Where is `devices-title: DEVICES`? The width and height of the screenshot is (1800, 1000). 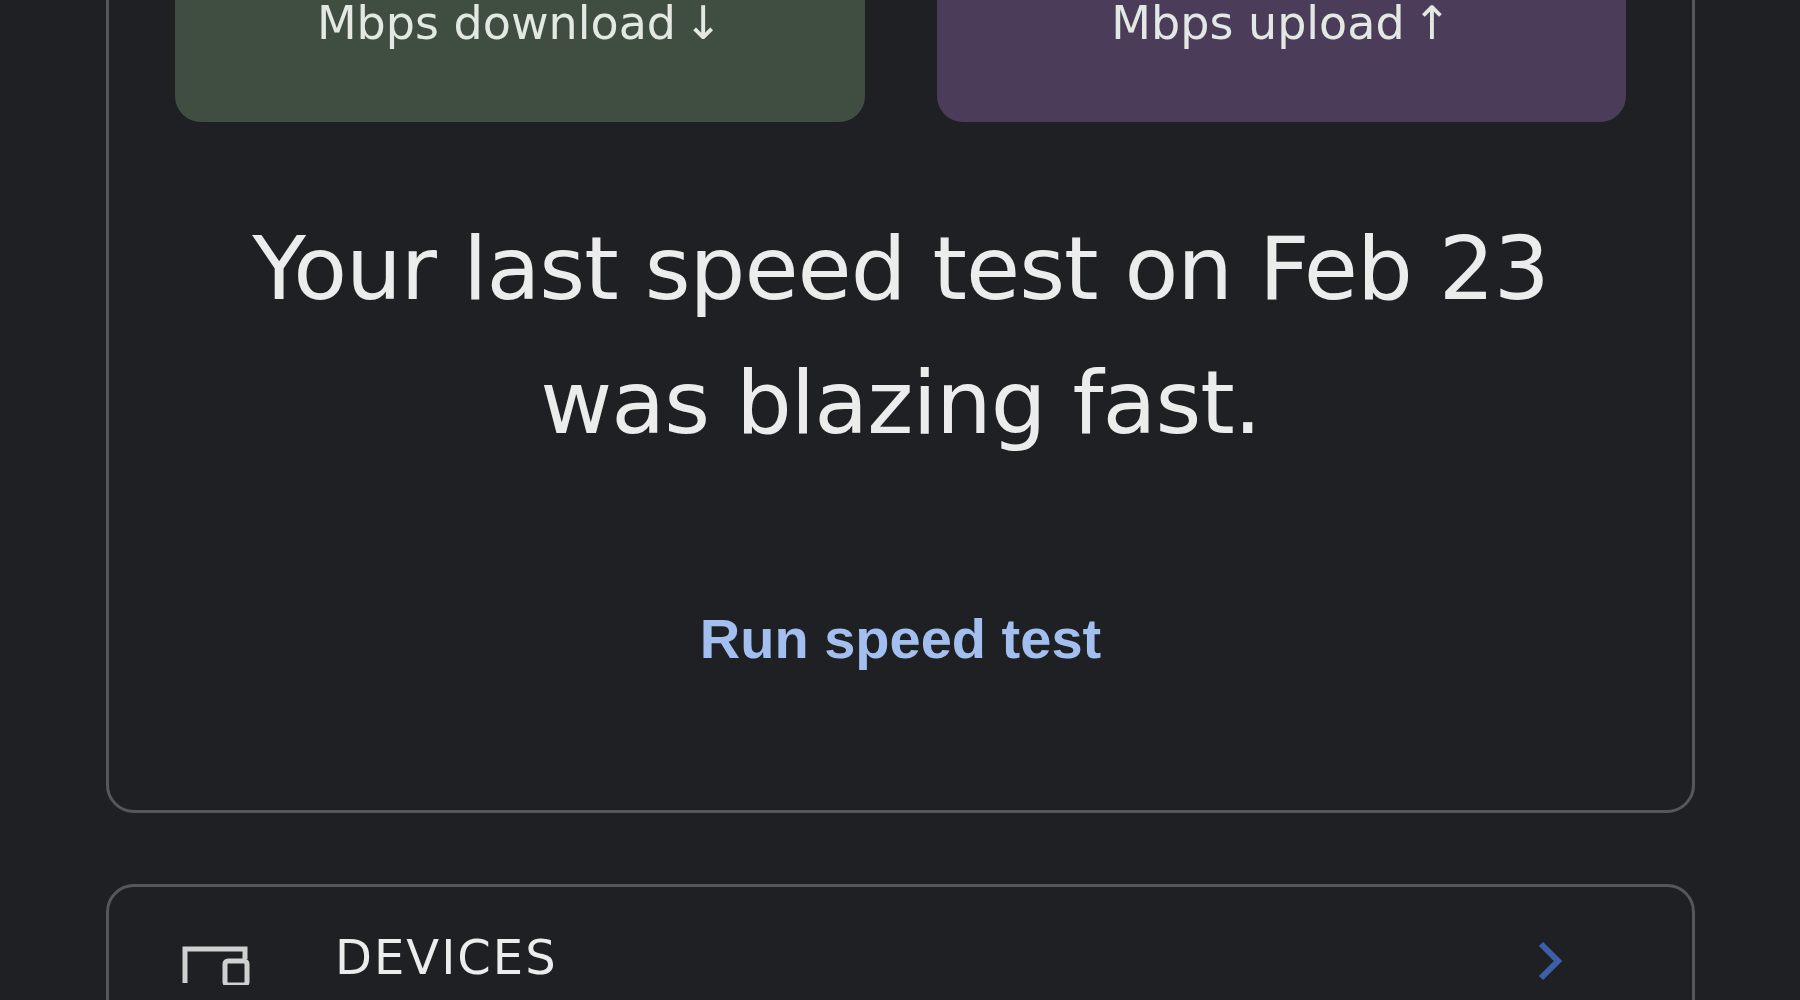 devices-title: DEVICES is located at coordinates (446, 957).